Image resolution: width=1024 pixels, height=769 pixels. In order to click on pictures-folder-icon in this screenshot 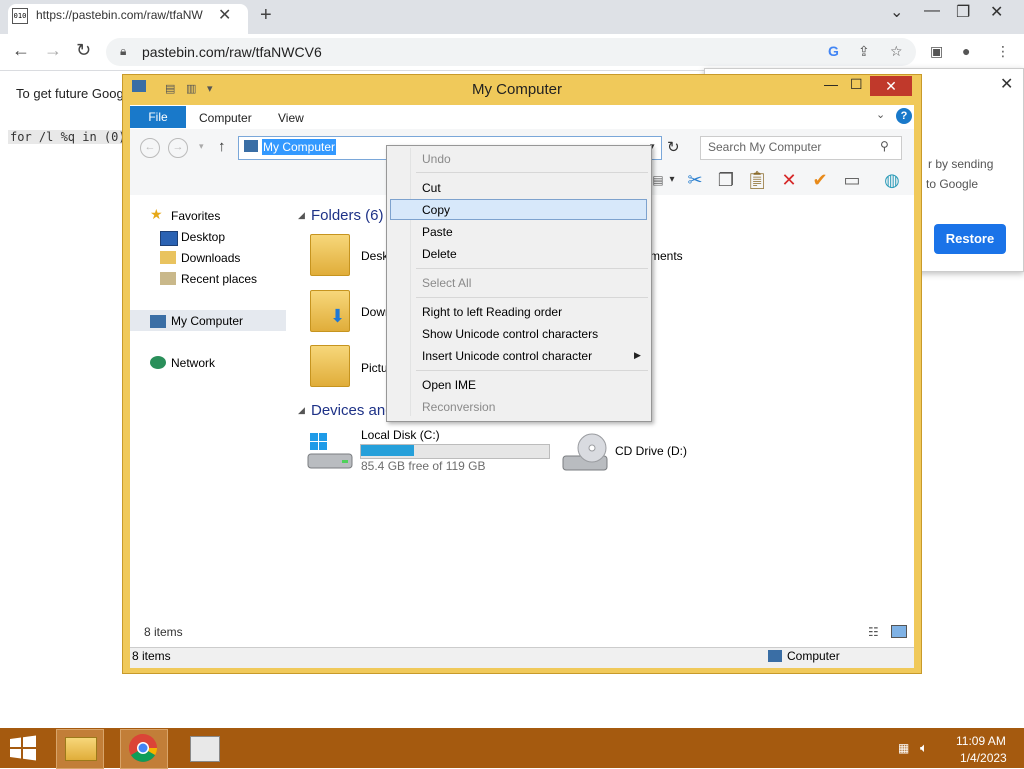, I will do `click(330, 366)`.